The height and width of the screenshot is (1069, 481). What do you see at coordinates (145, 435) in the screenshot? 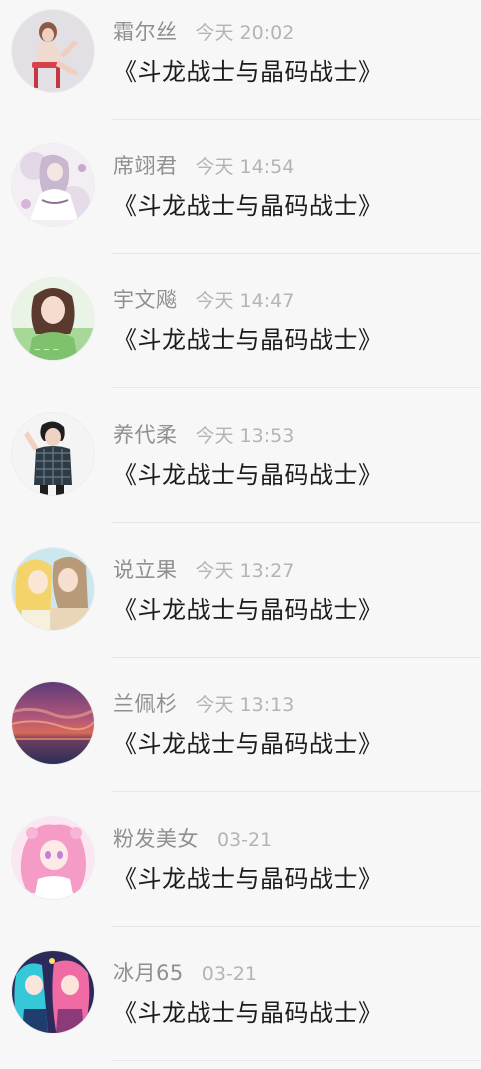
I see `username: 养代柔` at bounding box center [145, 435].